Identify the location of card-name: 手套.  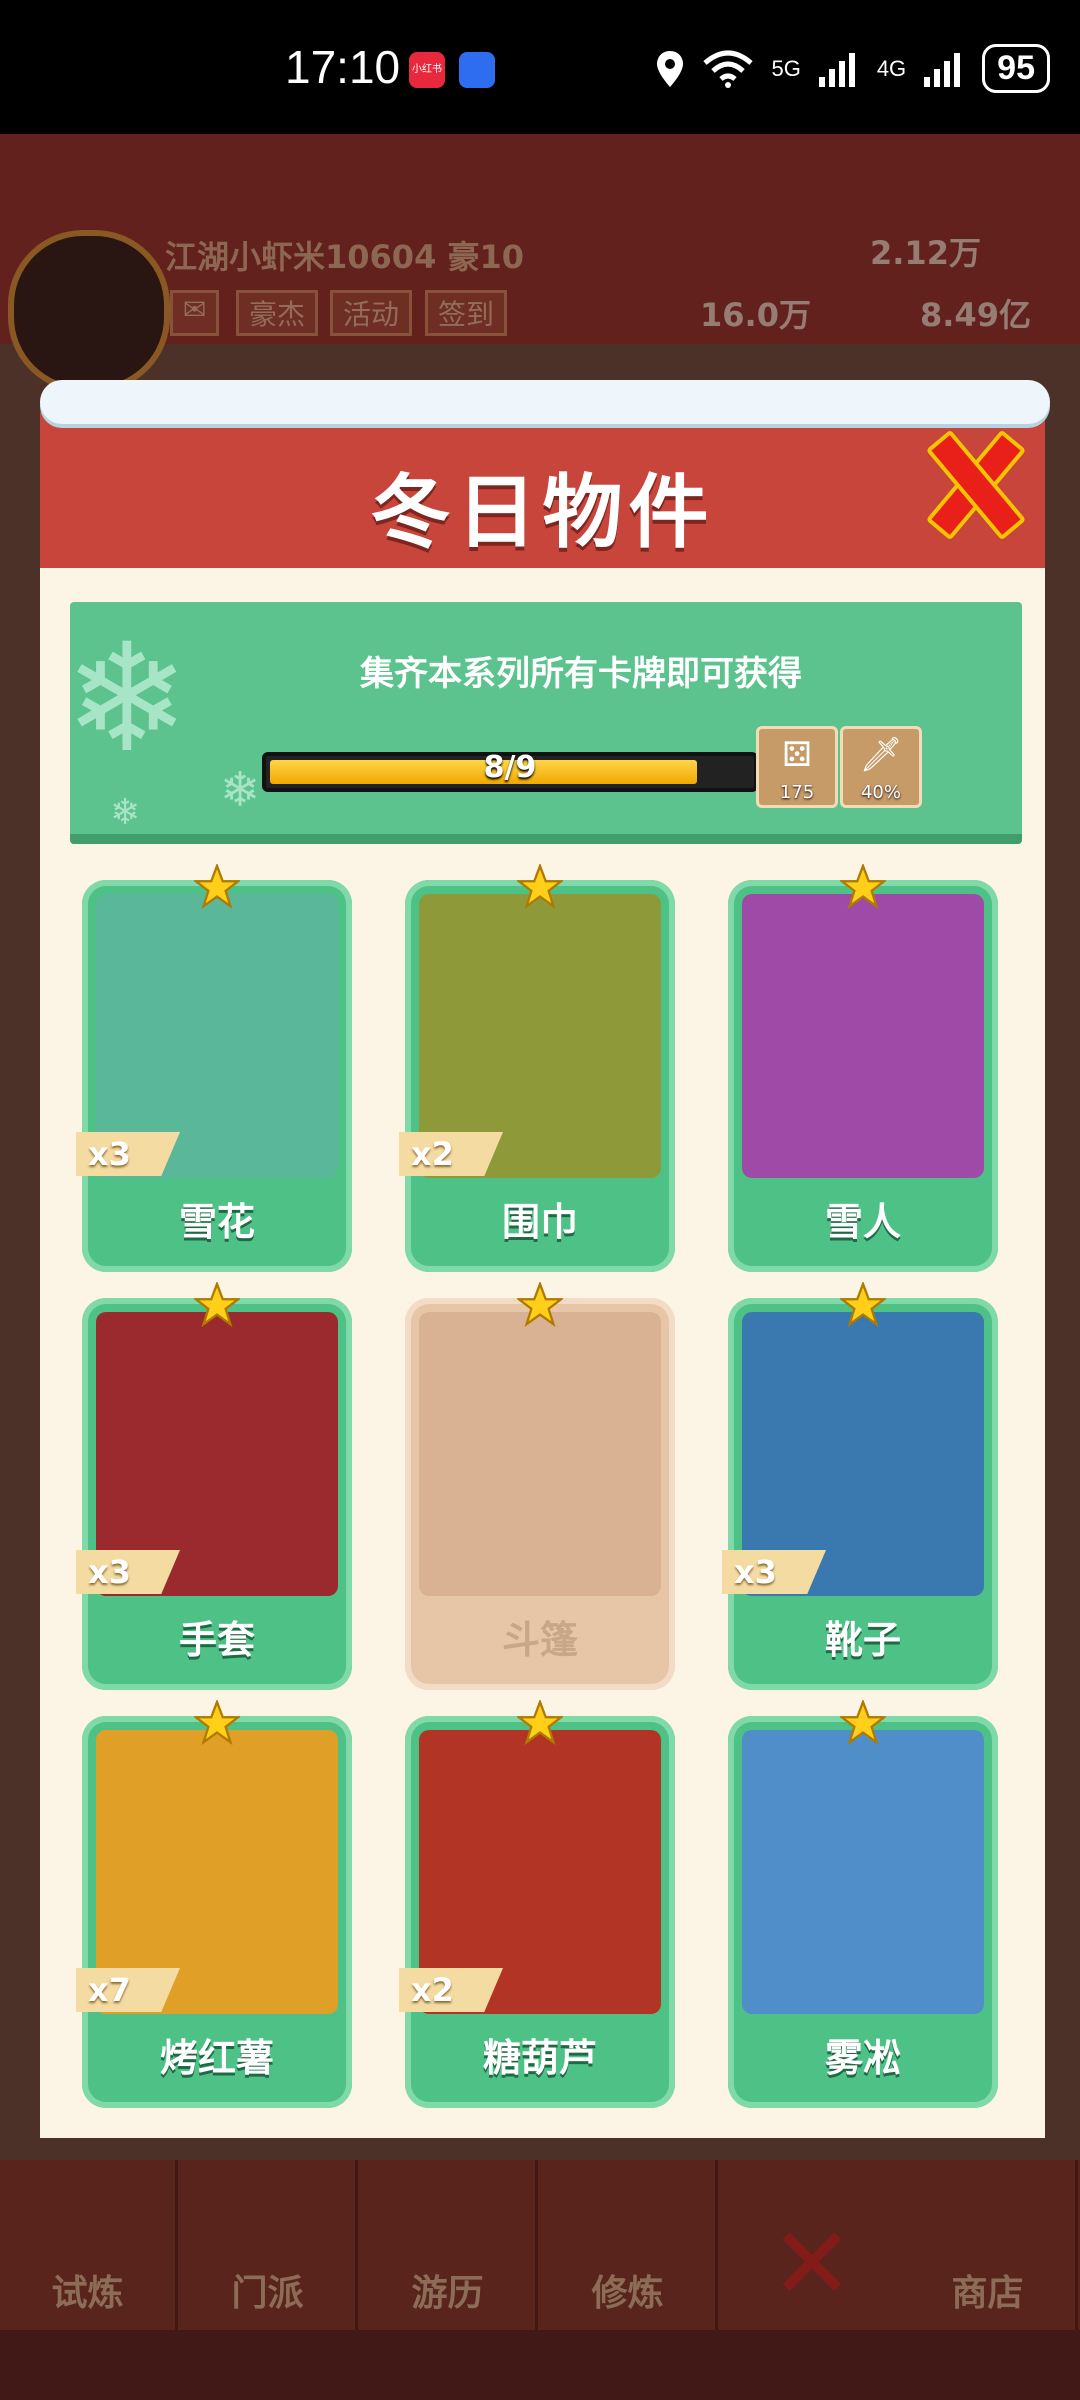
(216, 1640).